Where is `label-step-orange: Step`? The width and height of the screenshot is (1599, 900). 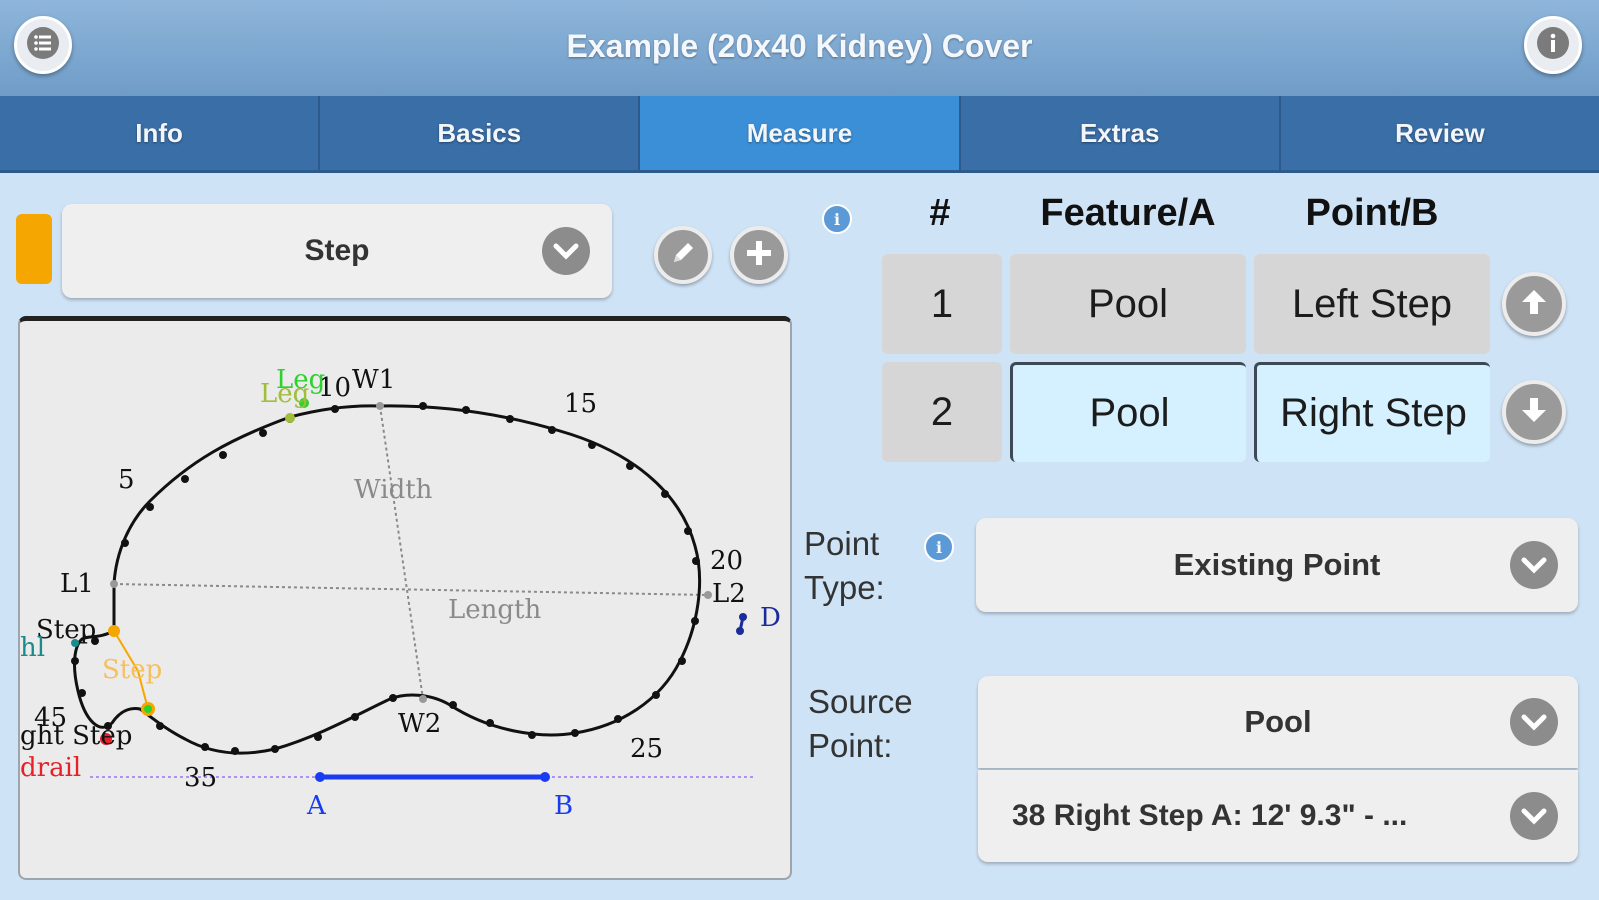
label-step-orange: Step is located at coordinates (132, 670).